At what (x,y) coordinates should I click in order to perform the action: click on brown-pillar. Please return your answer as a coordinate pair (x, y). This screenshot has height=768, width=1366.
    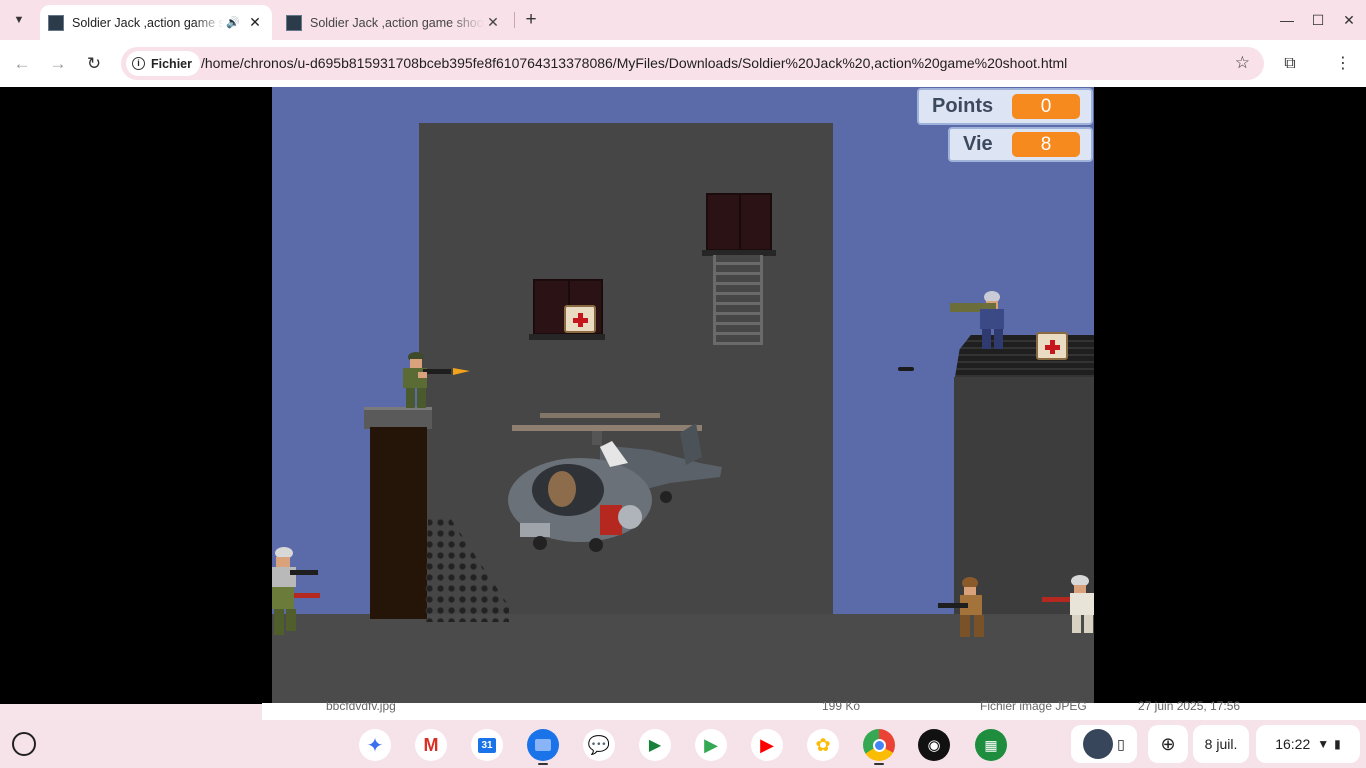
    Looking at the image, I should click on (398, 523).